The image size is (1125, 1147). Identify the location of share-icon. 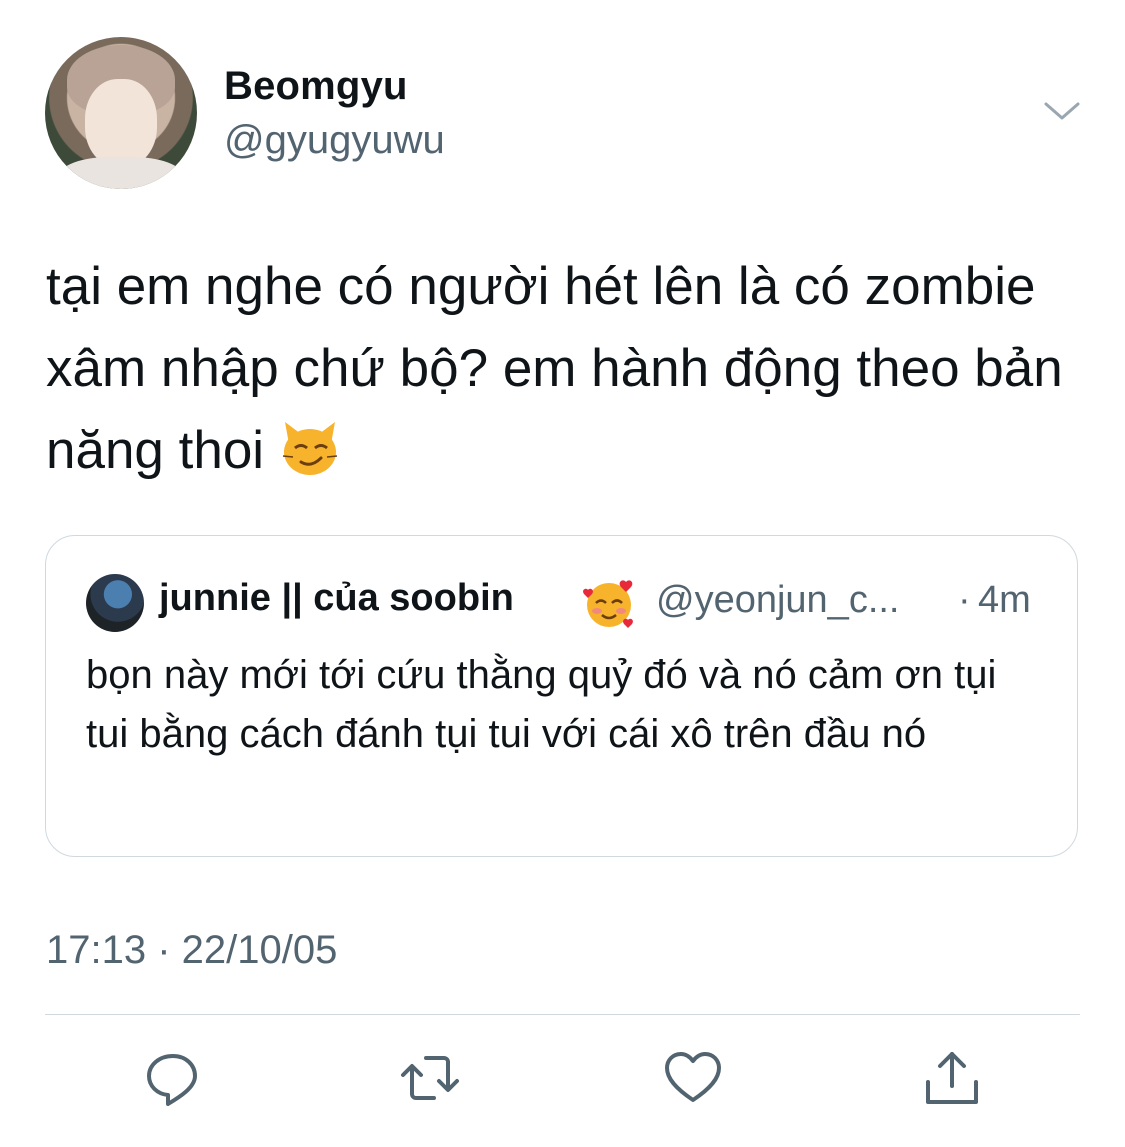
(952, 1078).